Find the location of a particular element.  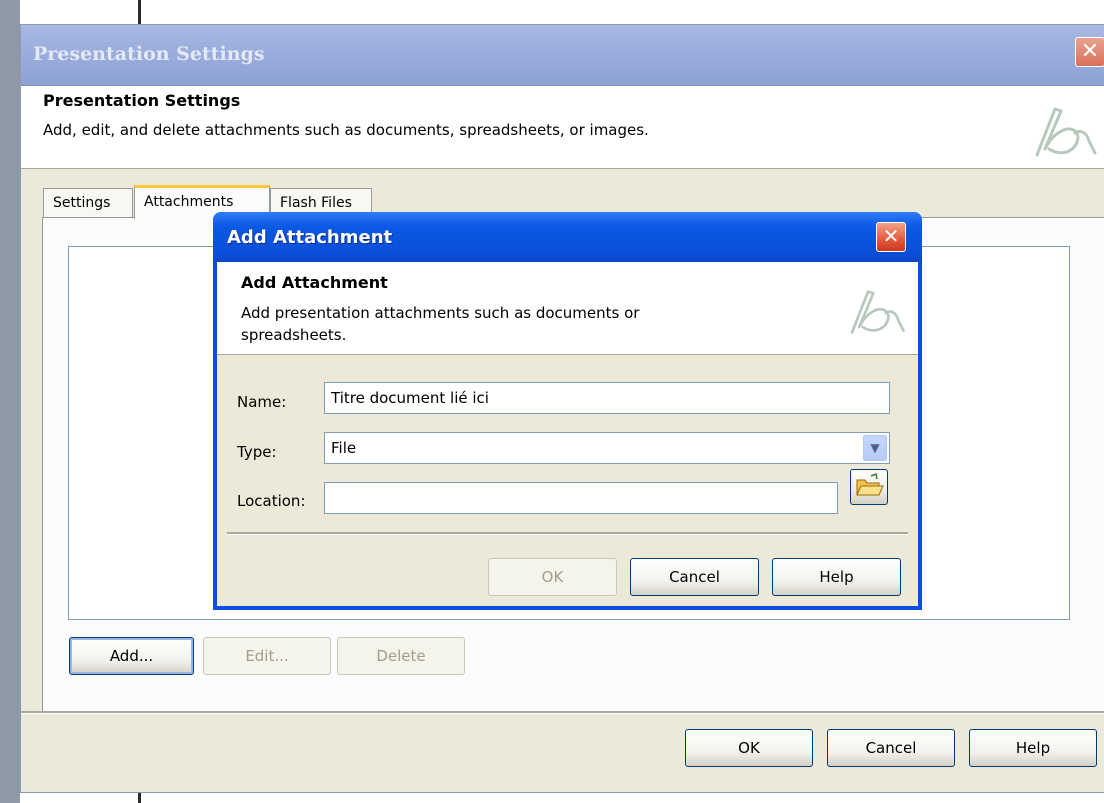

help-button: Help is located at coordinates (1033, 748).